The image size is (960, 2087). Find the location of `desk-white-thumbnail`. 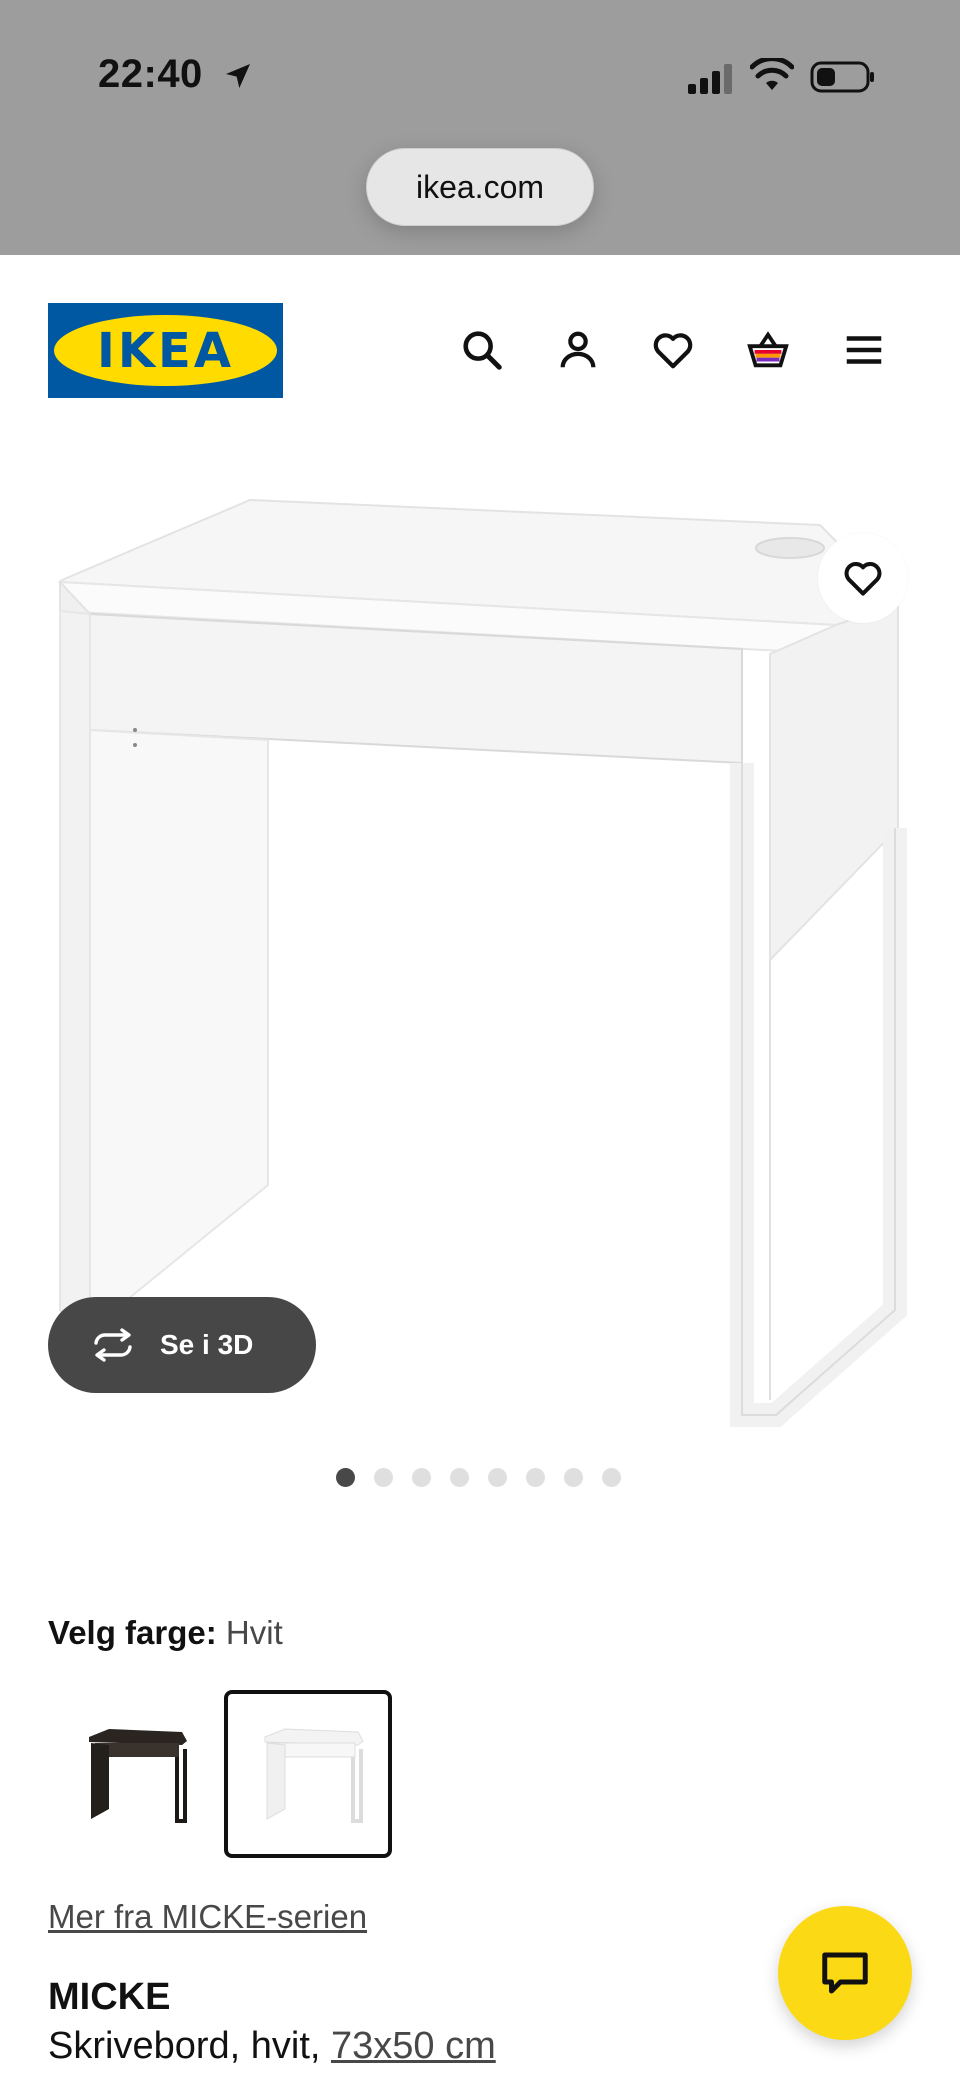

desk-white-thumbnail is located at coordinates (314, 1775).